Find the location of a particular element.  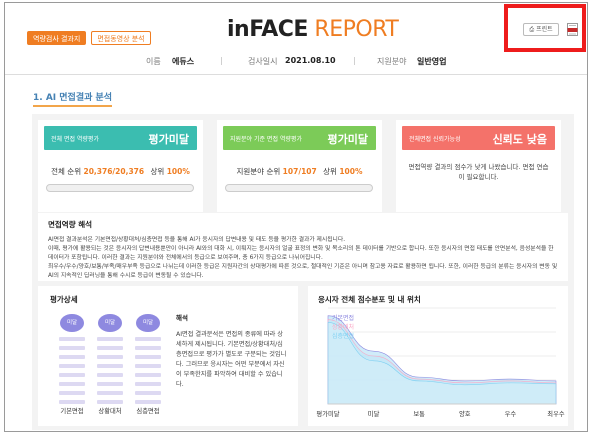

brand-light-text: REPORT is located at coordinates (356, 29).